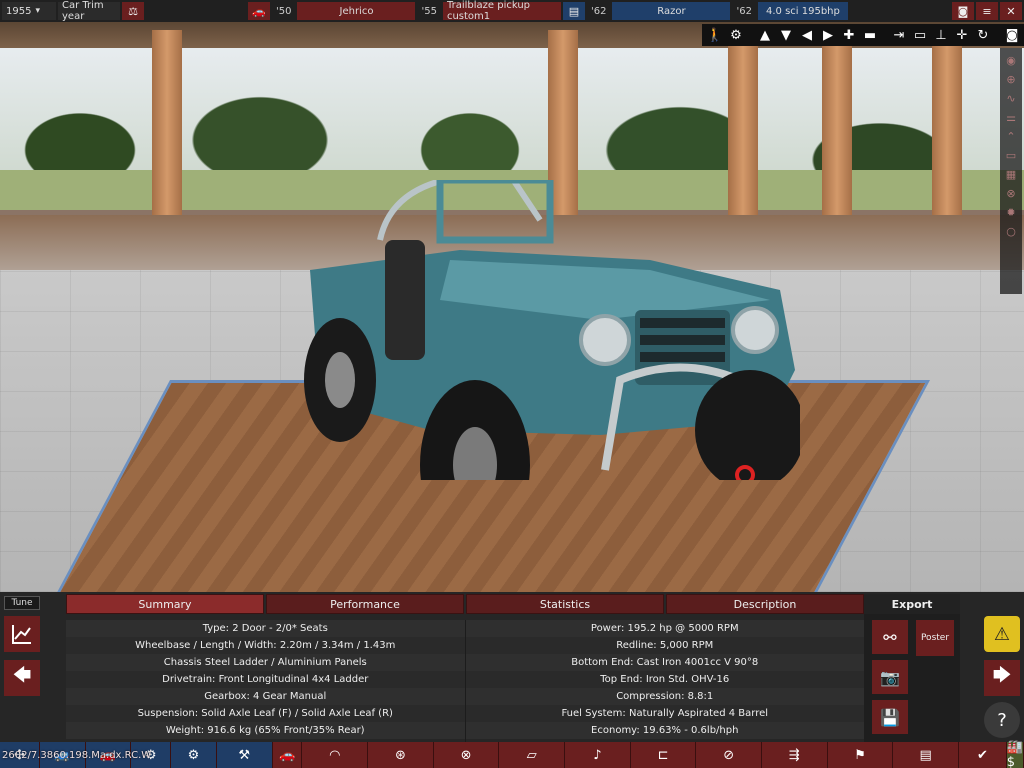  I want to click on view-toolbar: ◉ ⊕ ∿ ⚌ ⌃ ▭ ▦ ⊗ ✹ ○, so click(1011, 171).